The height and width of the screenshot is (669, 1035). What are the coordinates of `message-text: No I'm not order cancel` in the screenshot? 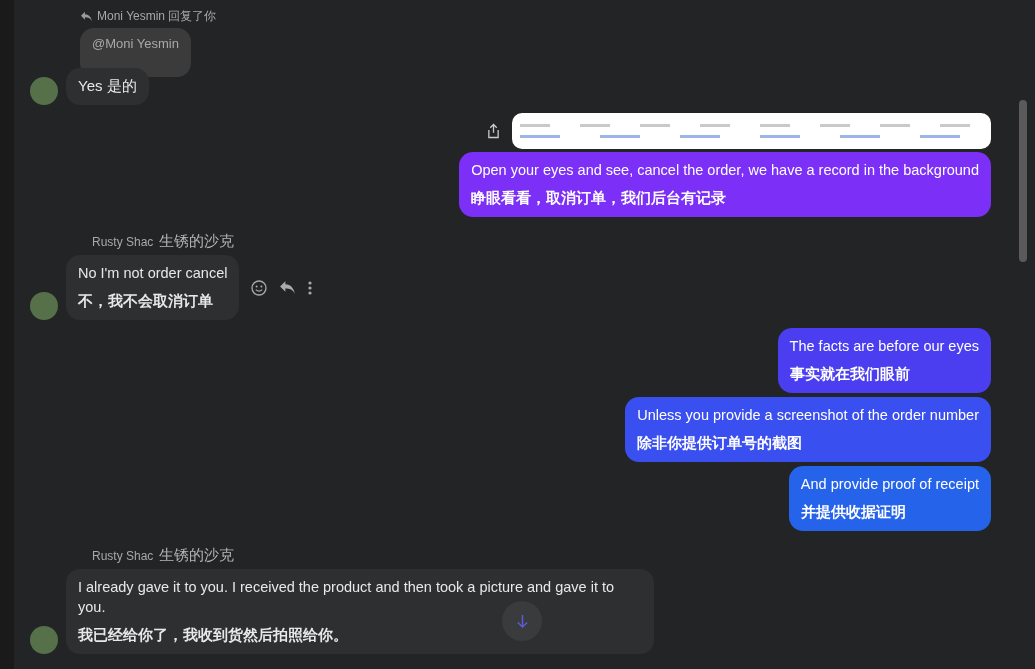 It's located at (153, 273).